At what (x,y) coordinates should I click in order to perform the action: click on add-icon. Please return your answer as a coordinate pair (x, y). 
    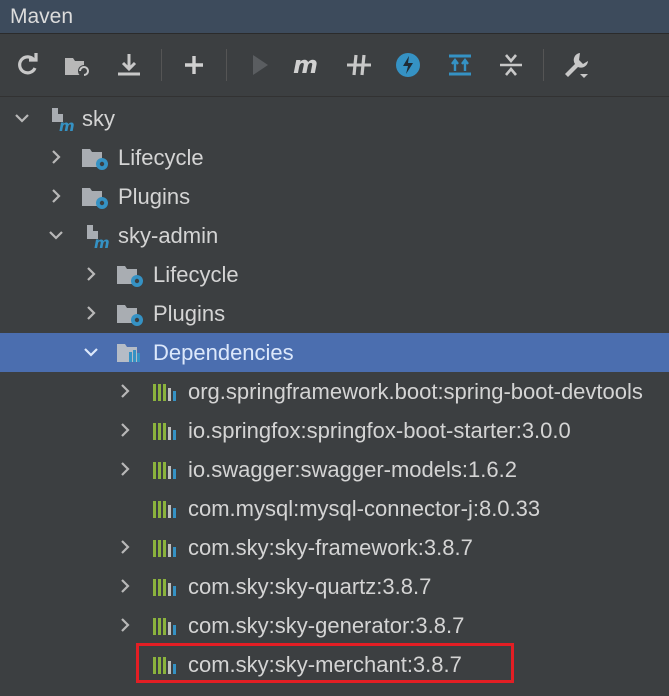
    Looking at the image, I should click on (194, 65).